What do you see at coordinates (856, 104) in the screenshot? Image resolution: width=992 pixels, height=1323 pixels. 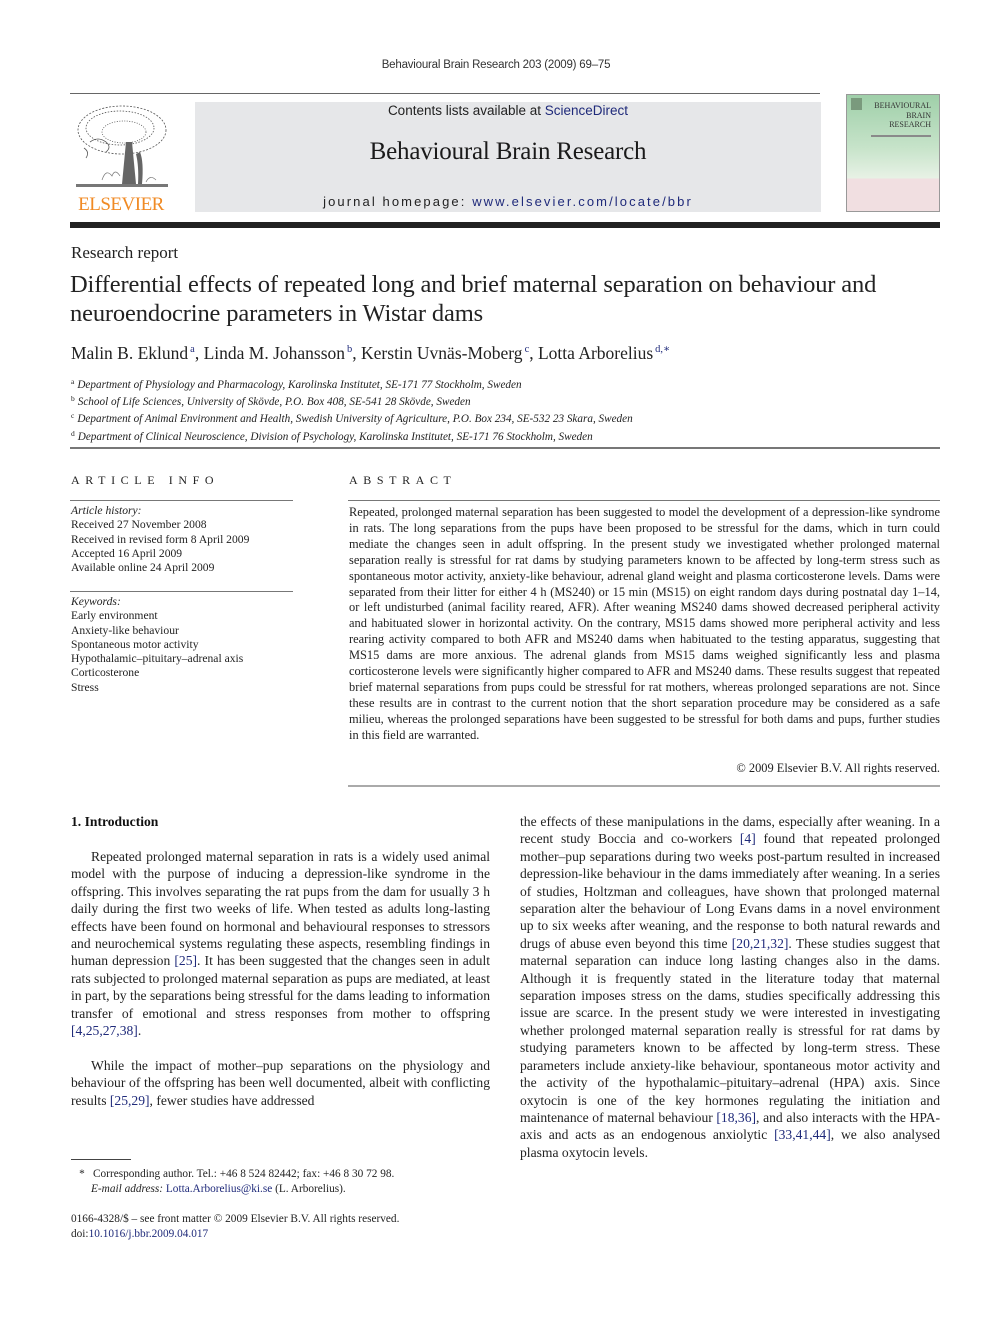 I see `cover-publisher-badge-icon` at bounding box center [856, 104].